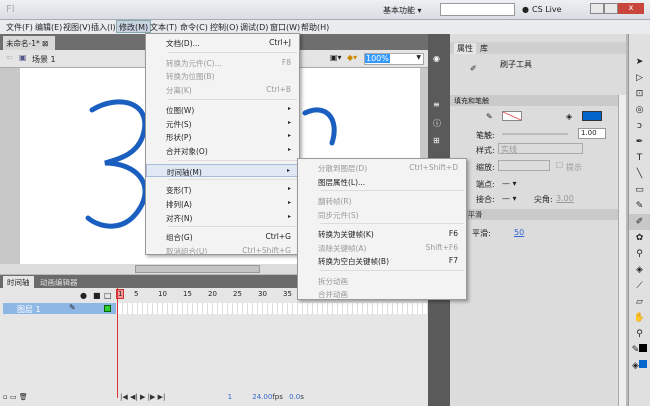 The width and height of the screenshot is (650, 406). Describe the element at coordinates (382, 167) in the screenshot. I see `menu-item: 分散到图层(D) Ctrl+Shift+D` at that location.